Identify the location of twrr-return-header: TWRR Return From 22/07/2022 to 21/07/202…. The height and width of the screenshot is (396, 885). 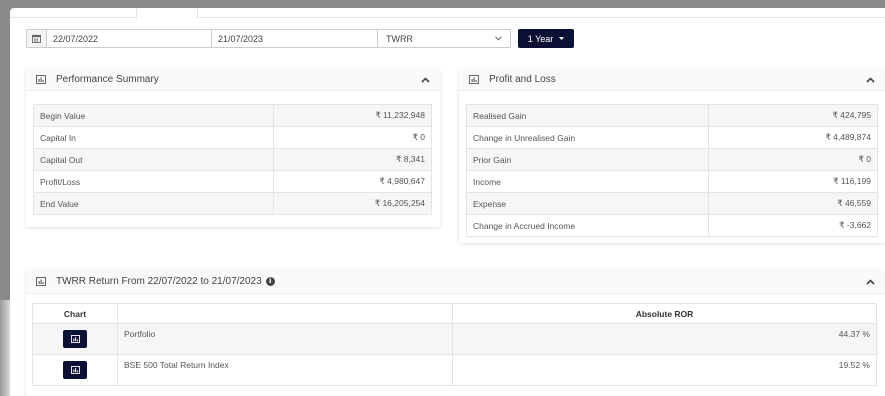
(455, 282).